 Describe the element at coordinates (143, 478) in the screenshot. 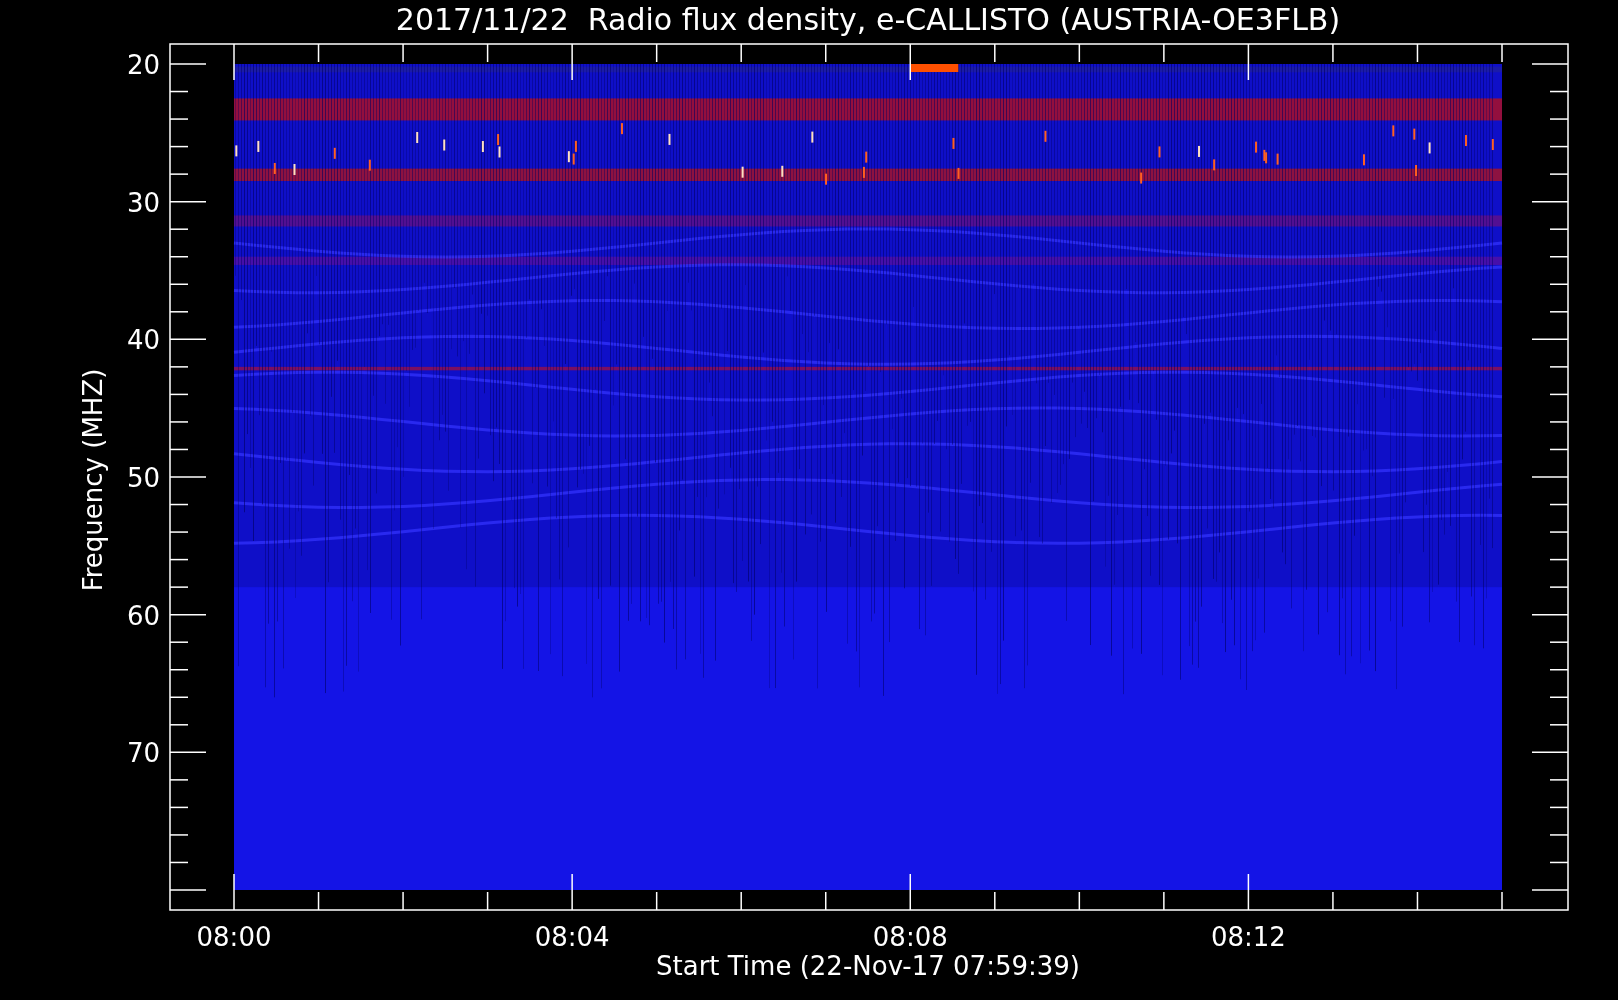

I see `y-tick-label: 50` at that location.